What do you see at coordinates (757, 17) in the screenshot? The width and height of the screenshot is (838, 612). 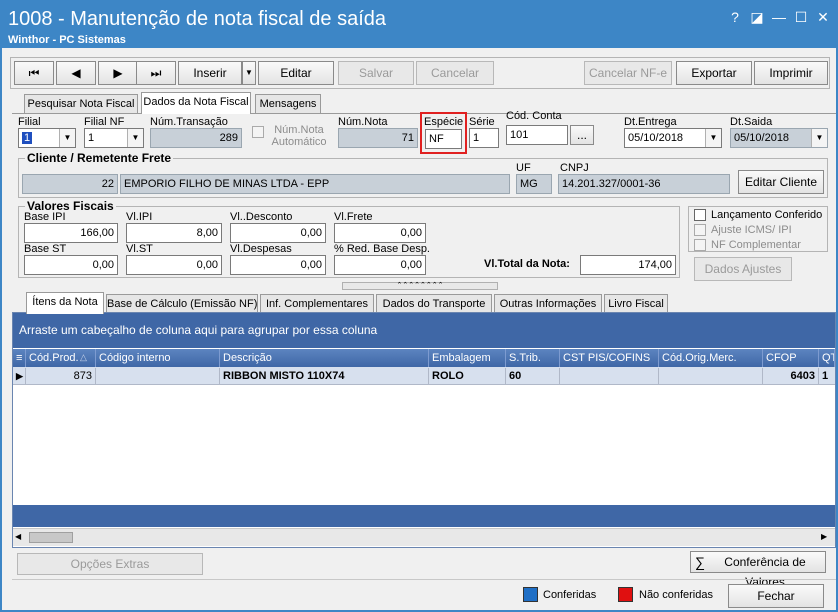 I see `restore-icon: ◪` at bounding box center [757, 17].